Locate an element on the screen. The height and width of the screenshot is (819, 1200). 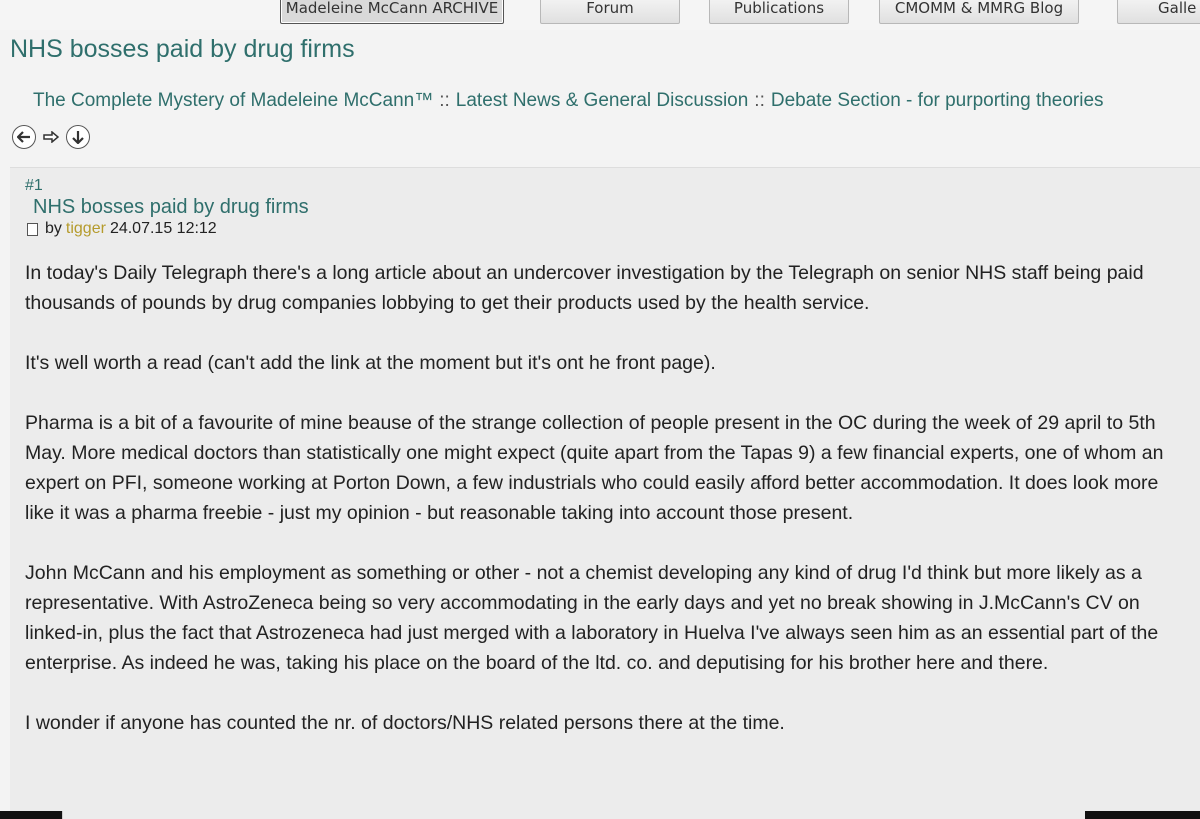
breadcrumb-section-link: Debate Section - for purporting theories is located at coordinates (937, 100).